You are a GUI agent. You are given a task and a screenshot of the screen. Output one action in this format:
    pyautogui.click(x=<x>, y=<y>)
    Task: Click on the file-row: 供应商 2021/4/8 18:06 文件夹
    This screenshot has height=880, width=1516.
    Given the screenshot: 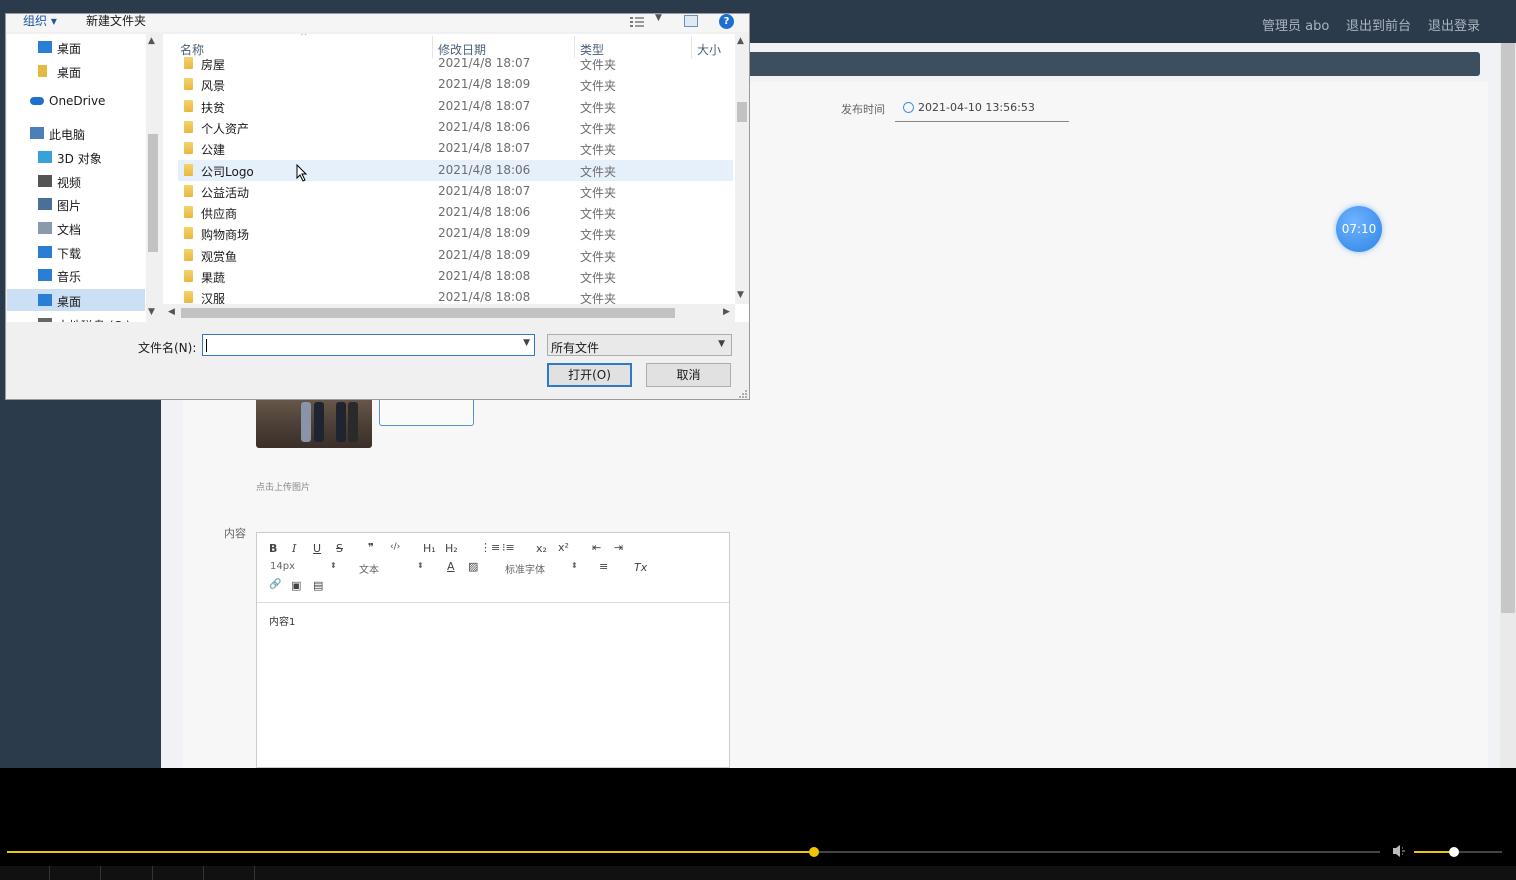 What is the action you would take?
    pyautogui.click(x=455, y=212)
    